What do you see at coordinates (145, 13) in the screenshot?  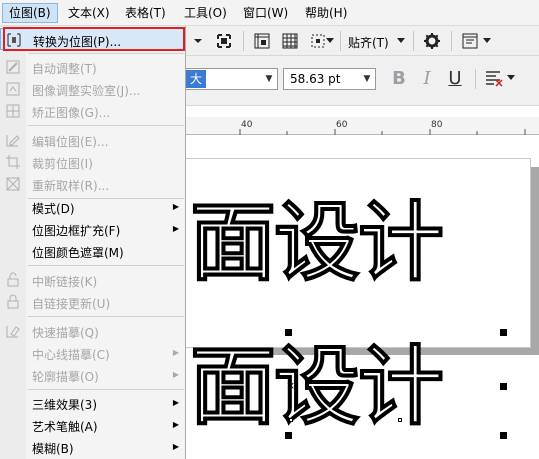 I see `menu-table: 表格(T)` at bounding box center [145, 13].